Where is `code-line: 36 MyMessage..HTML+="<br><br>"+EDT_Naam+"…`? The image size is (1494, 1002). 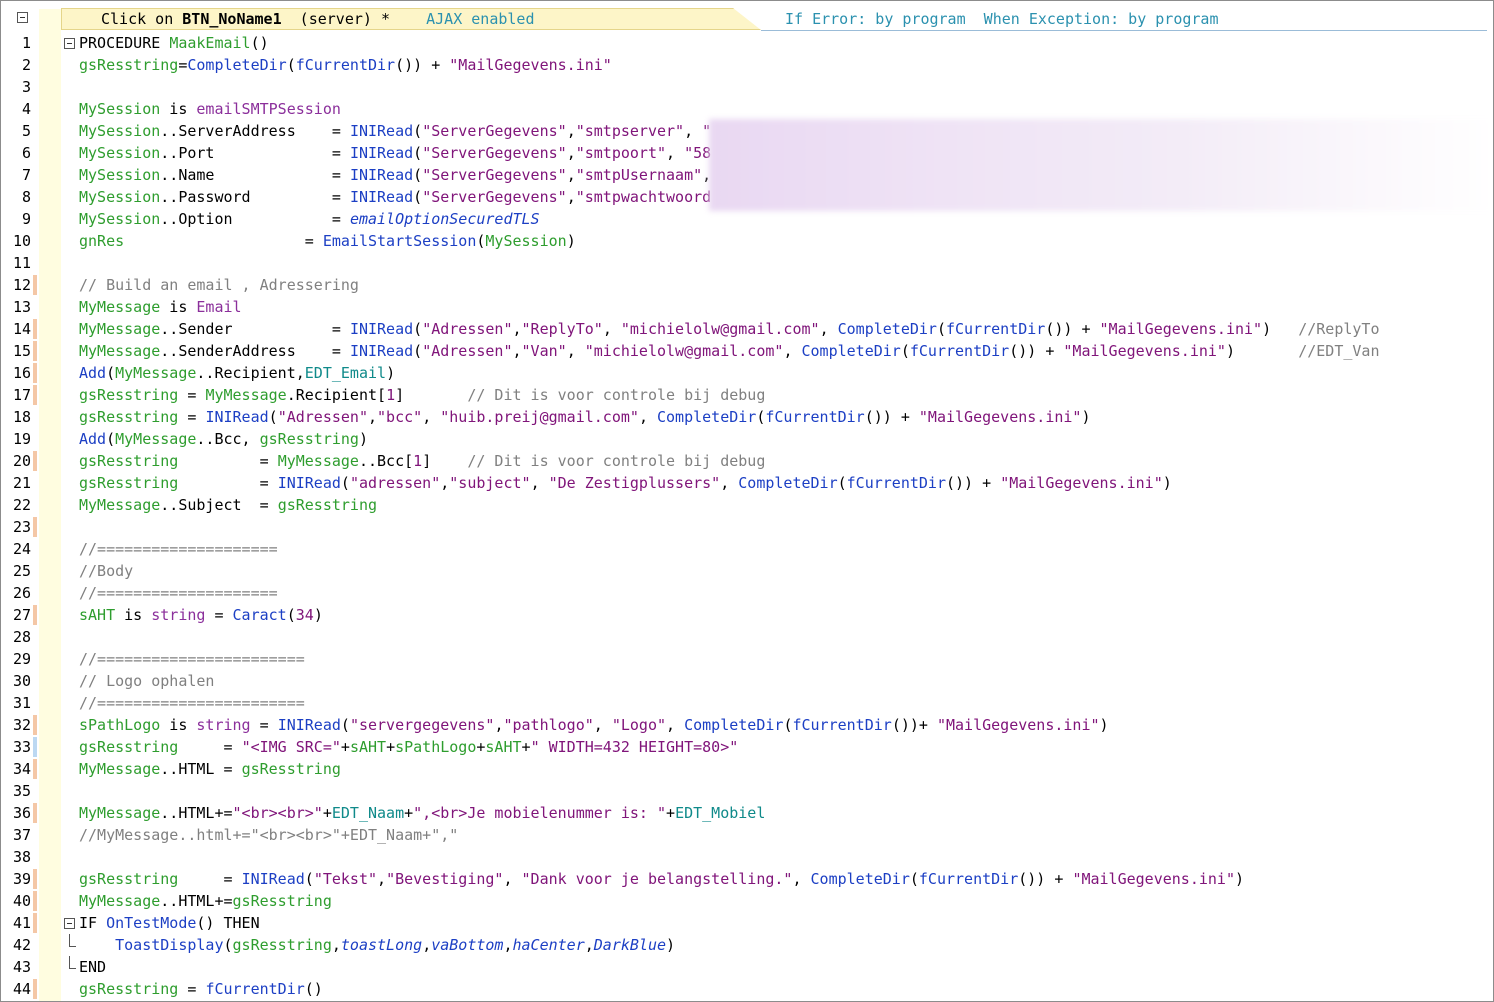
code-line: 36 MyMessage..HTML+="<br><br>"+EDT_Naam+"… is located at coordinates (747, 813).